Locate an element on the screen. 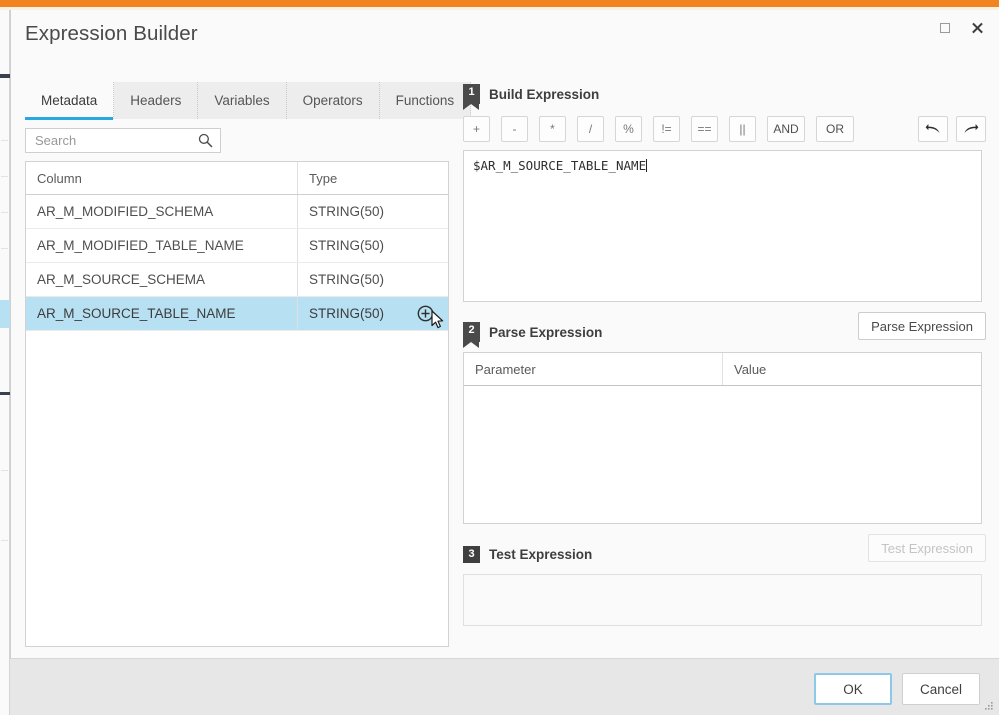 The height and width of the screenshot is (715, 999). tab-functions: Functions is located at coordinates (425, 100).